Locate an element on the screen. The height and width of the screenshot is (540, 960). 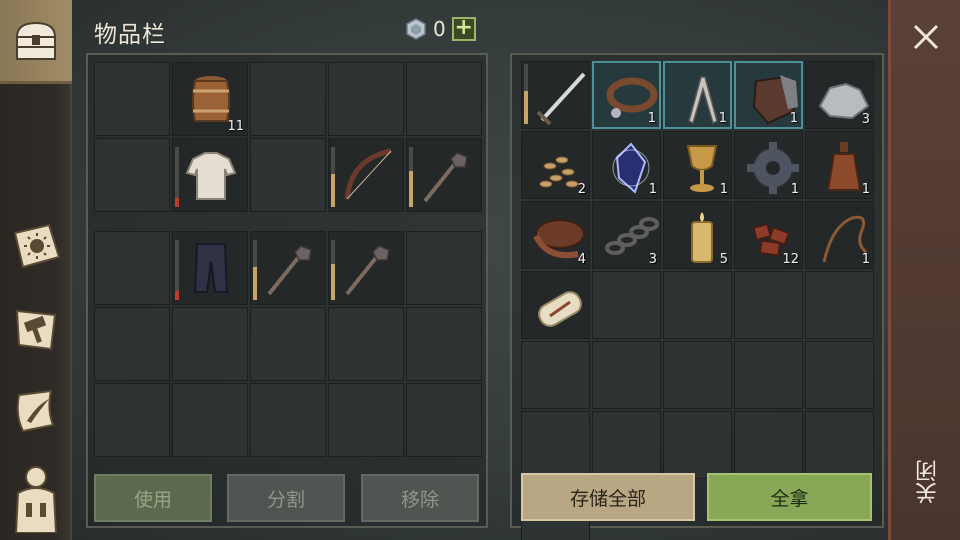
currency-display: 0 + is located at coordinates (440, 29).